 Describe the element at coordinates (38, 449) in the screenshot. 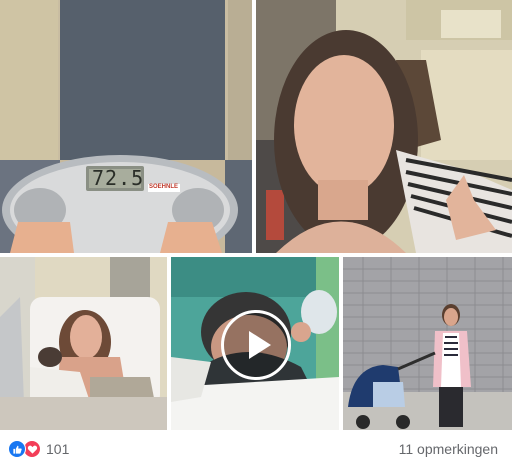

I see `reactions-summary: 101` at that location.